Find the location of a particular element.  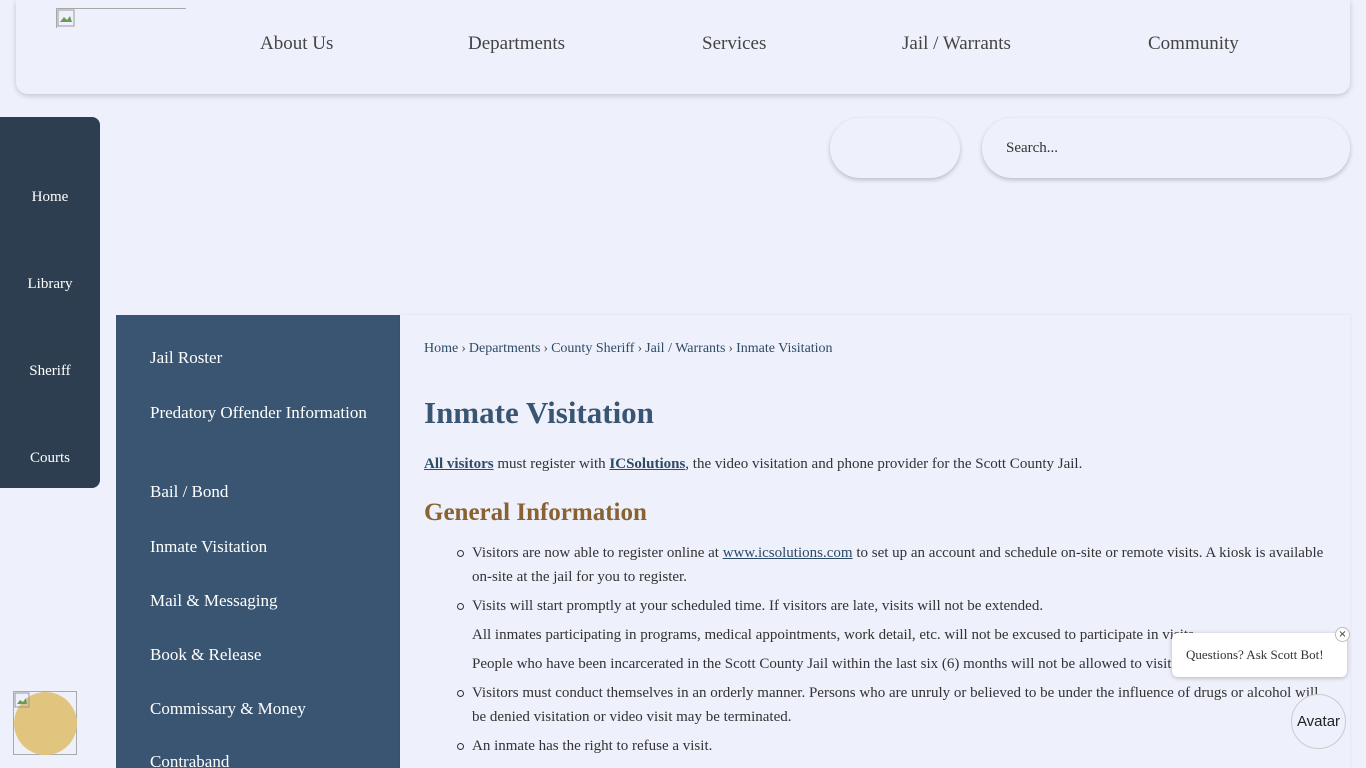

chatbot-avatar-button: Avatar is located at coordinates (1318, 721).